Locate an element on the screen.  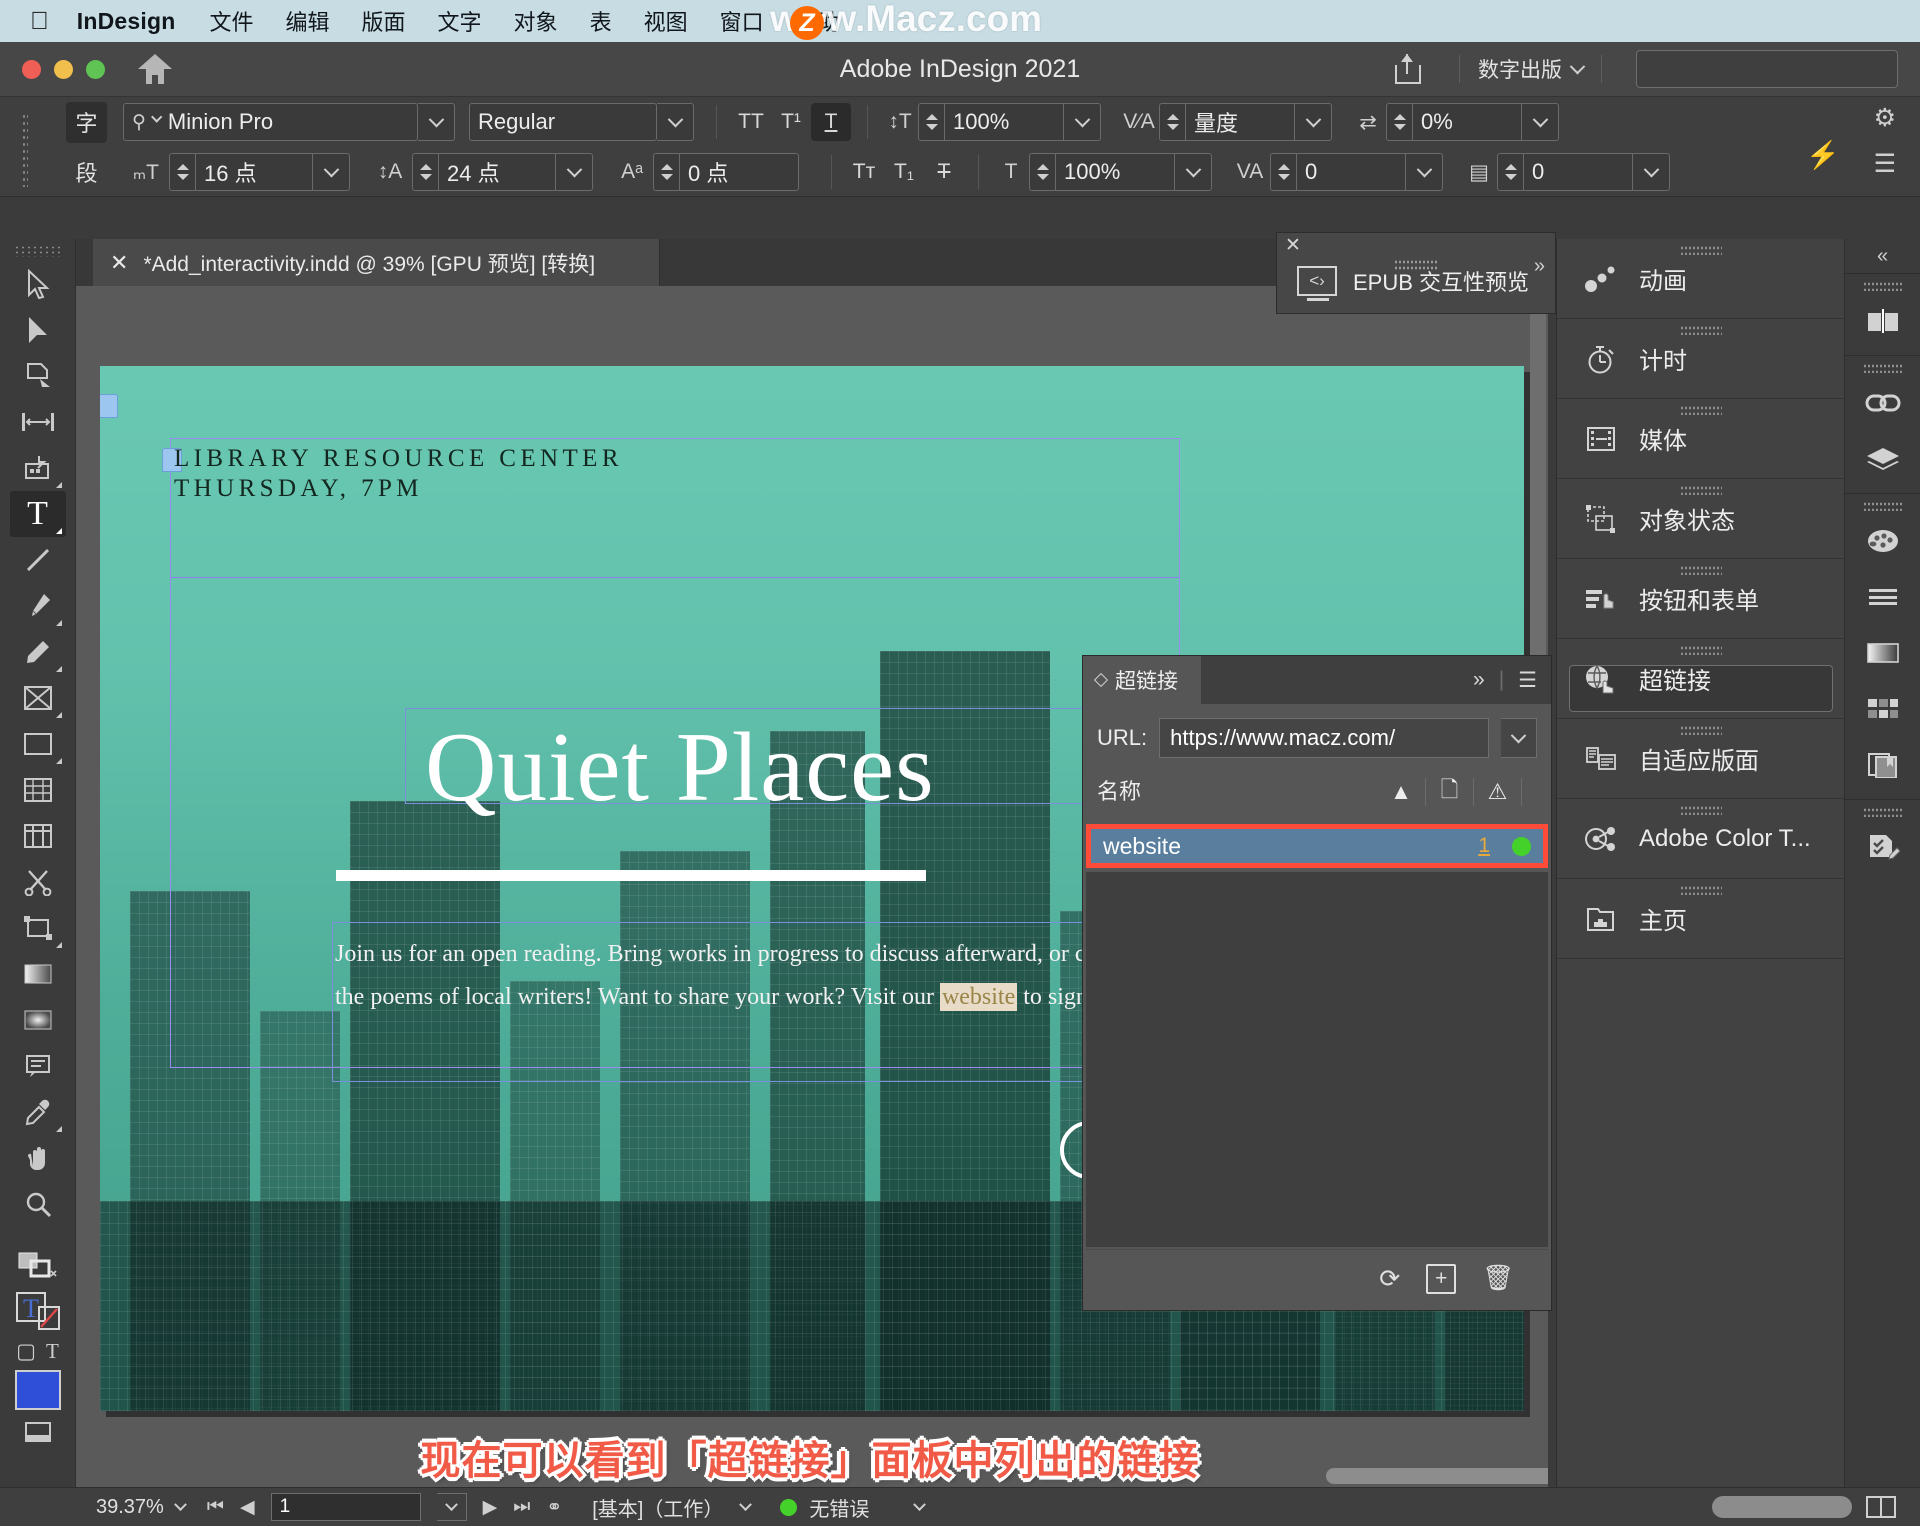
url-input: https://www.macz.com/ is located at coordinates (1324, 738).